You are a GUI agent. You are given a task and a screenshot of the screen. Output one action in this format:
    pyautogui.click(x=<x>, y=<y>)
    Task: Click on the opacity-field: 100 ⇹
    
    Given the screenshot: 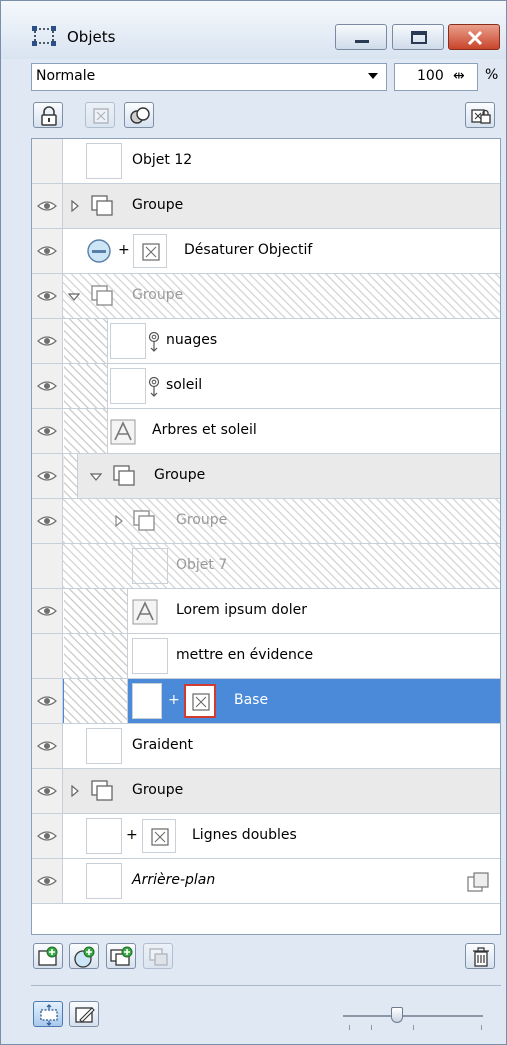 What is the action you would take?
    pyautogui.click(x=436, y=77)
    